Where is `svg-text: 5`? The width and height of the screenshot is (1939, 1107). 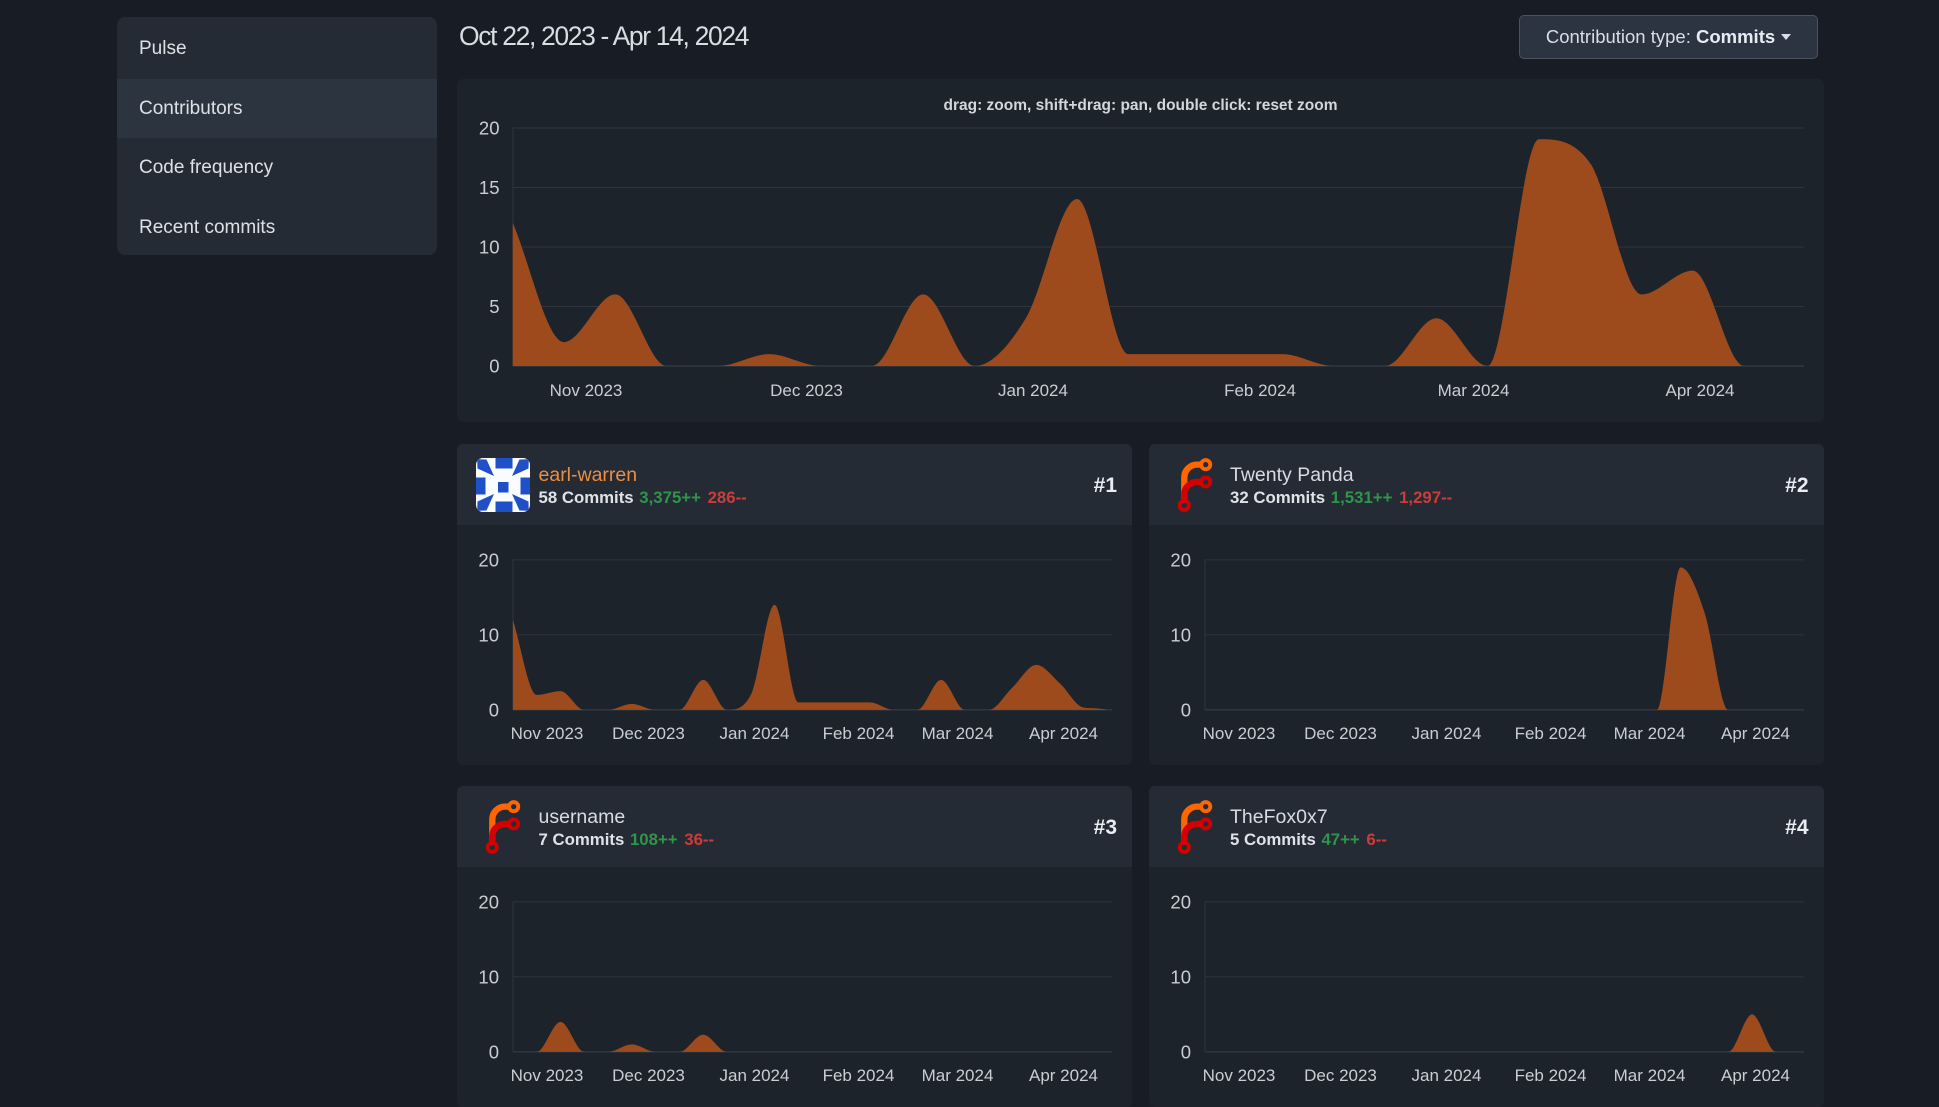
svg-text: 5 is located at coordinates (494, 306).